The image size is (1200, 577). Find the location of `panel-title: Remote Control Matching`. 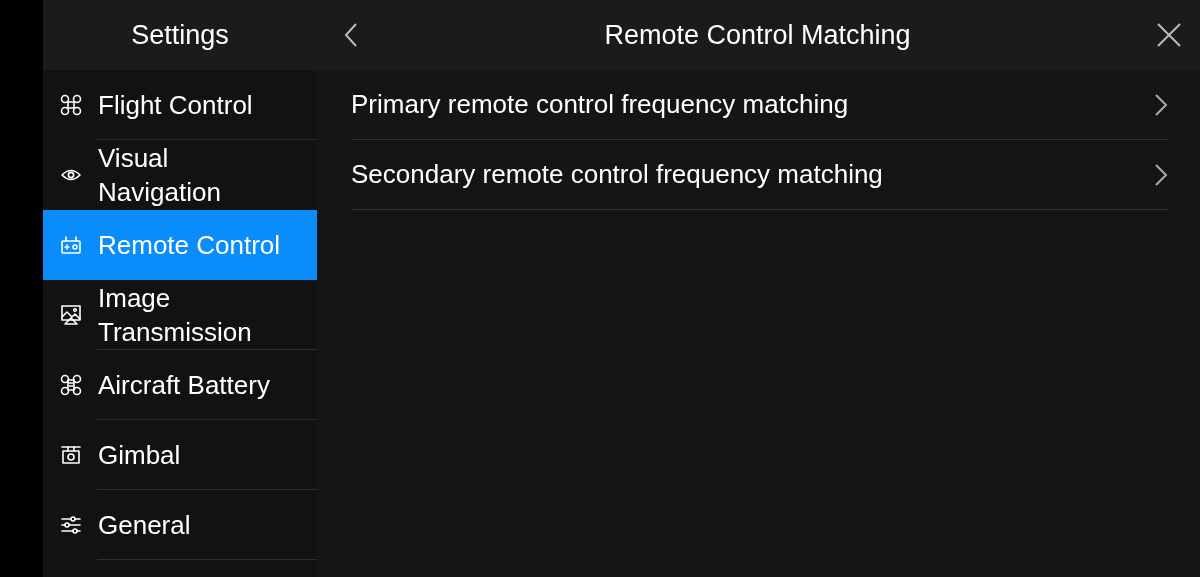

panel-title: Remote Control Matching is located at coordinates (757, 35).